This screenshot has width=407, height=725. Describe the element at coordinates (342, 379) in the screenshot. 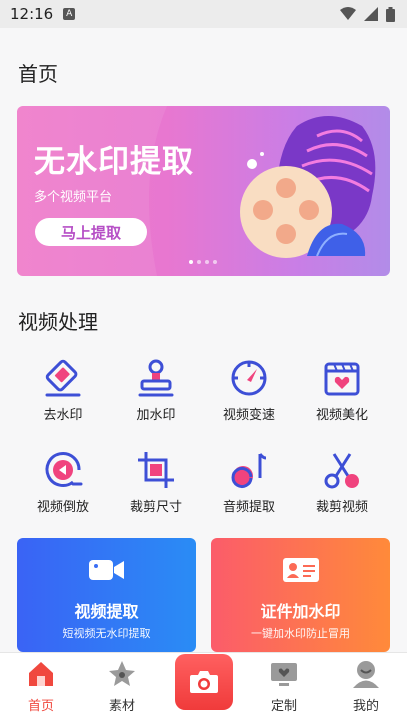

I see `heart-film-icon` at that location.